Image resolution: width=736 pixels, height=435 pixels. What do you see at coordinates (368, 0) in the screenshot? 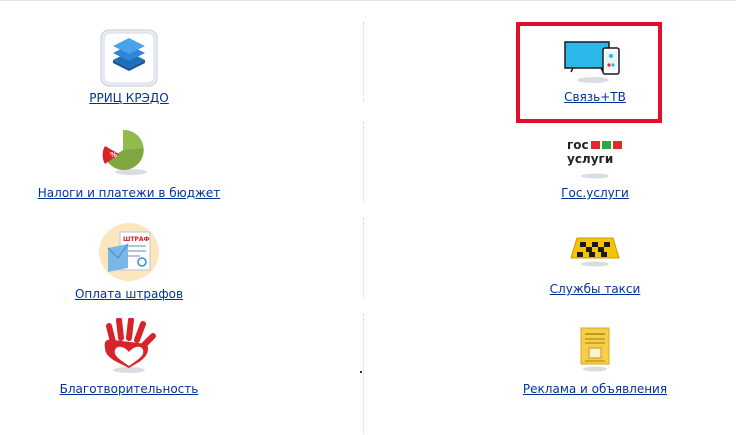
I see `top-divider` at bounding box center [368, 0].